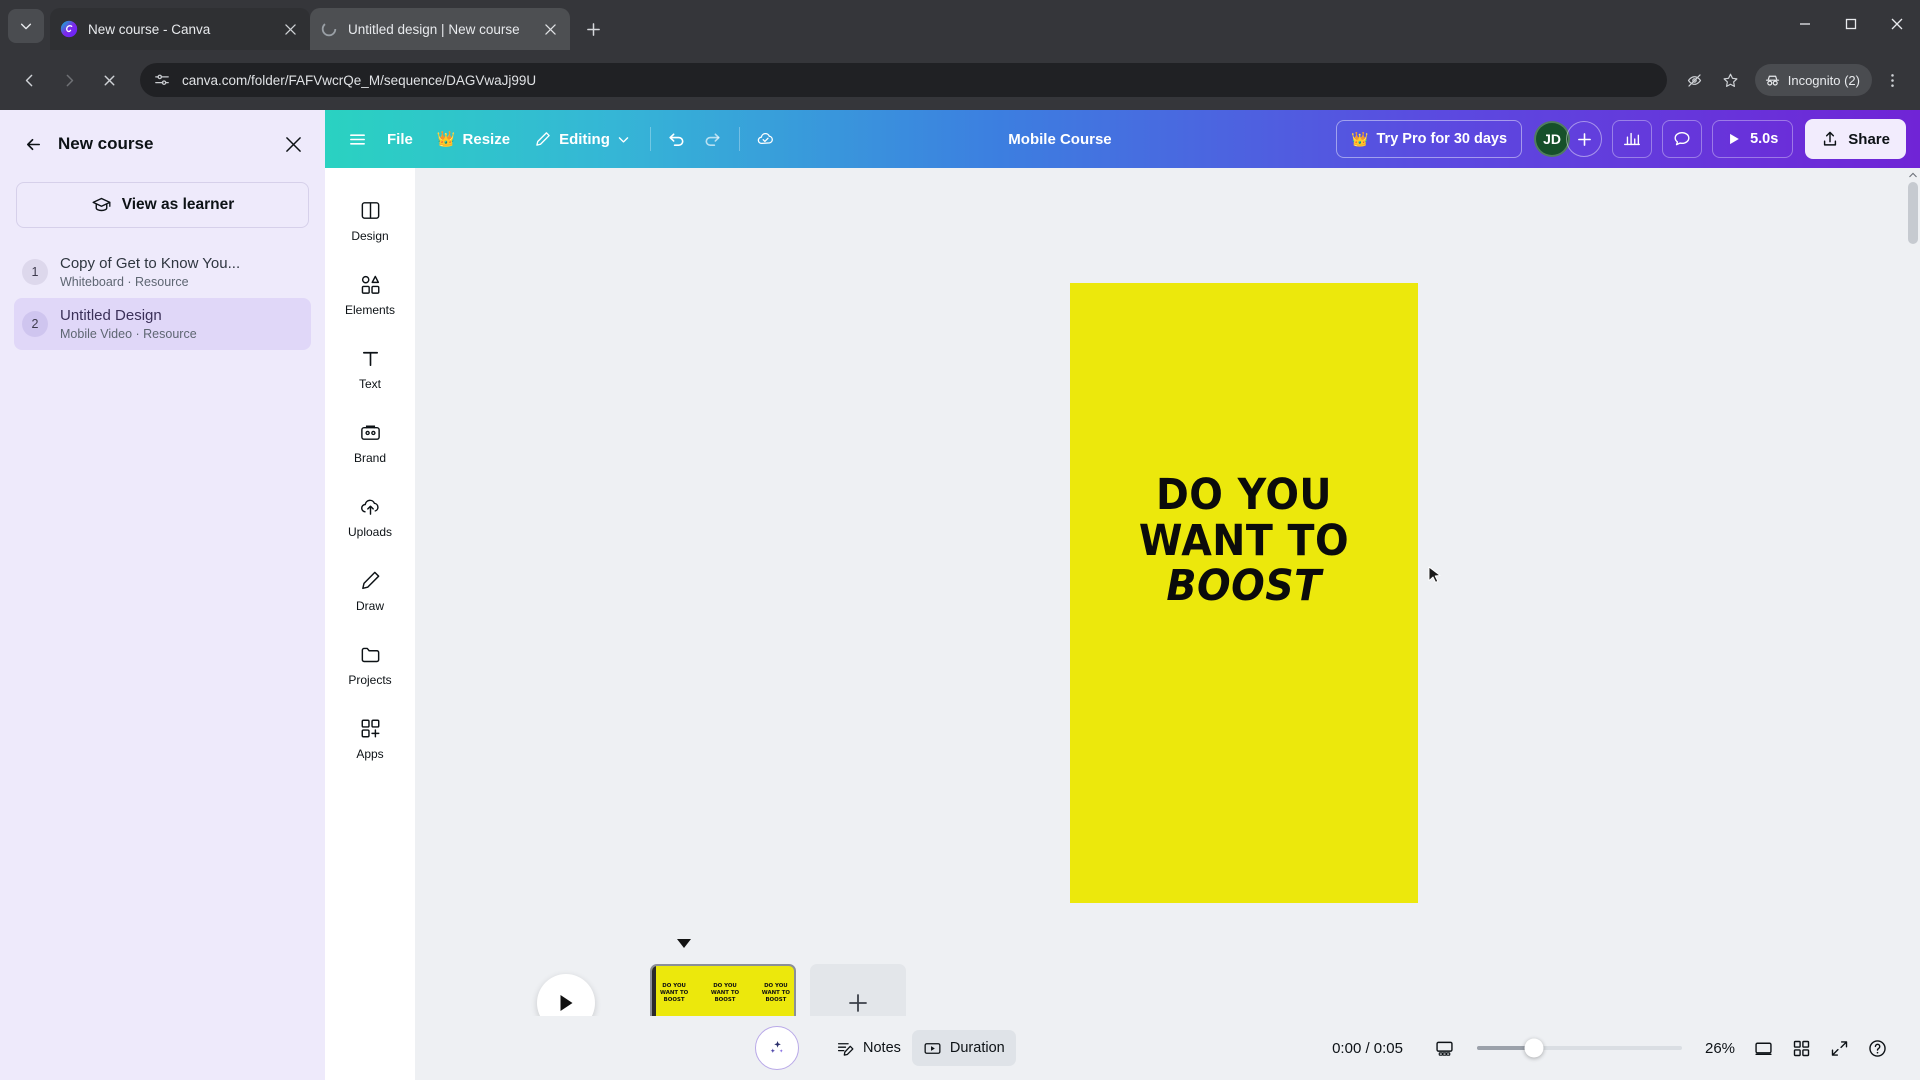 Image resolution: width=1920 pixels, height=1080 pixels. I want to click on crown-icon: 👑, so click(1360, 138).